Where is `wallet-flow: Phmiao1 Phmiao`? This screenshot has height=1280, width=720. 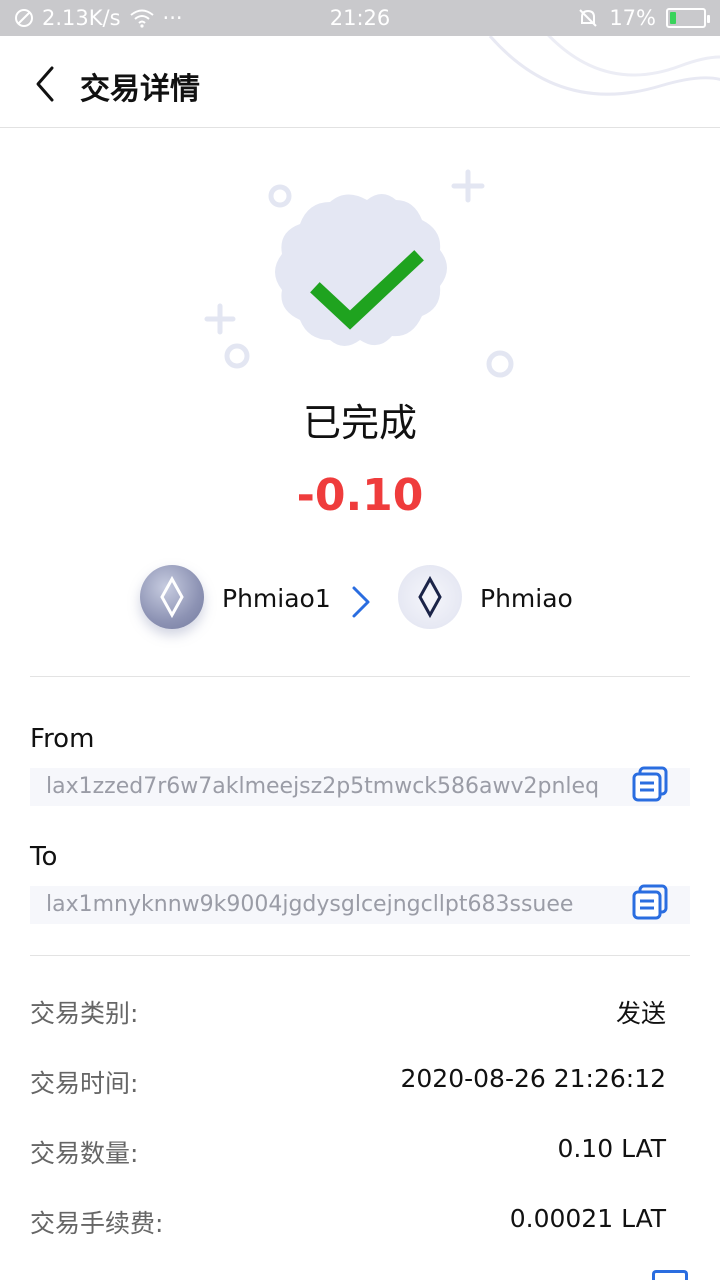
wallet-flow: Phmiao1 Phmiao is located at coordinates (360, 602).